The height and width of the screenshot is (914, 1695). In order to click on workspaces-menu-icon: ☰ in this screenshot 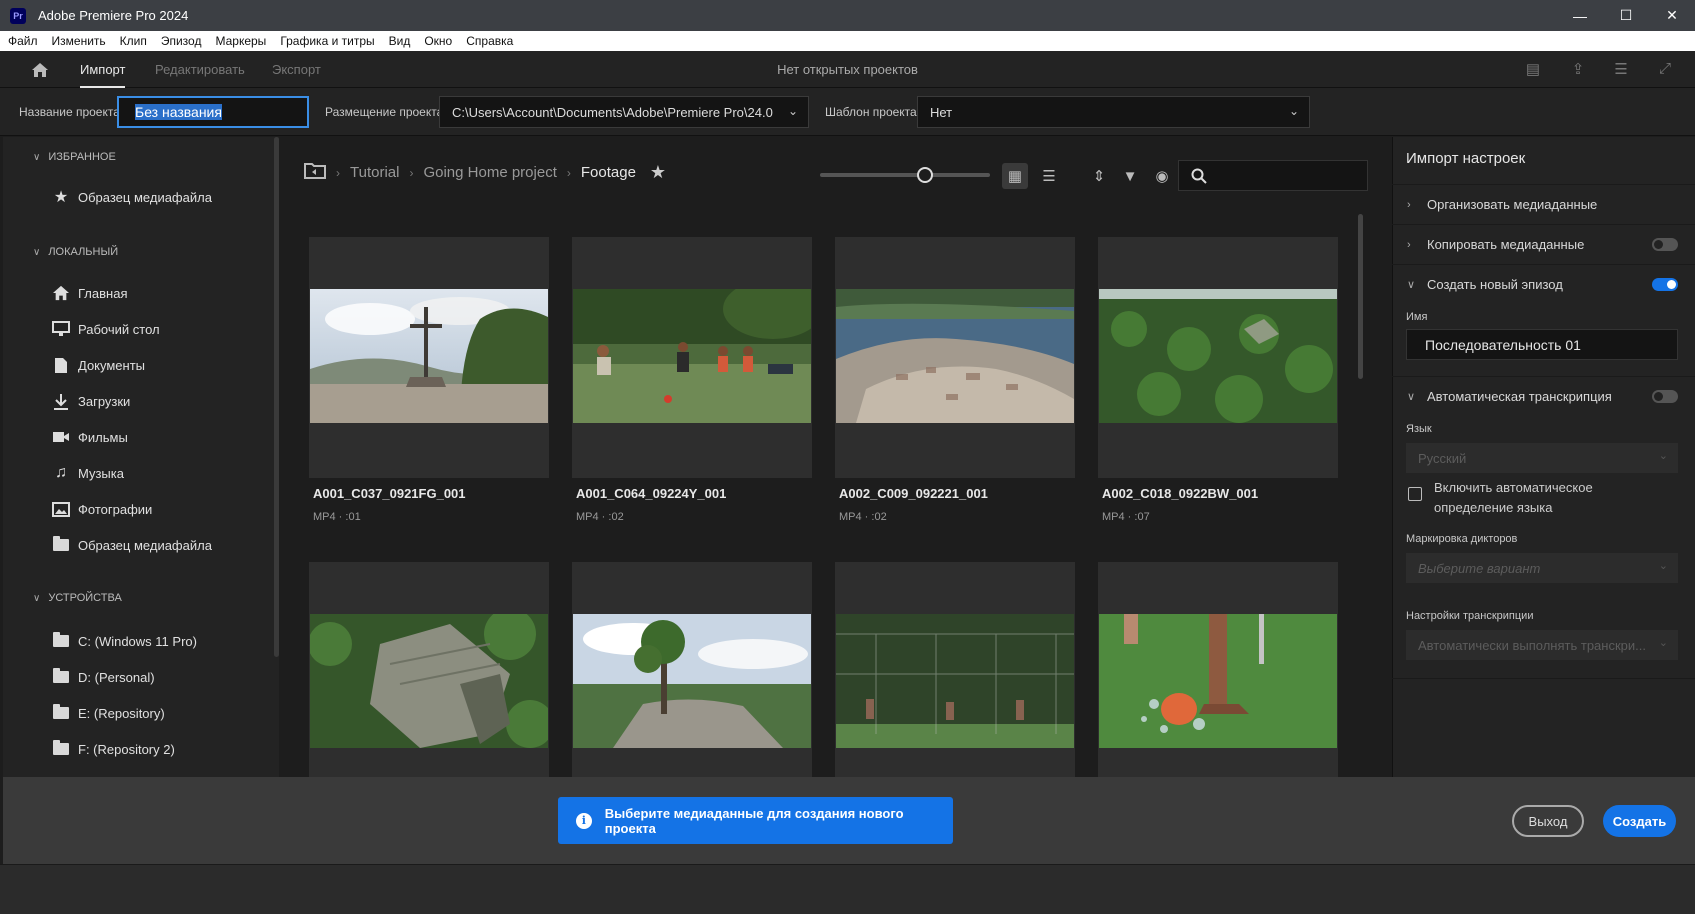, I will do `click(1621, 69)`.